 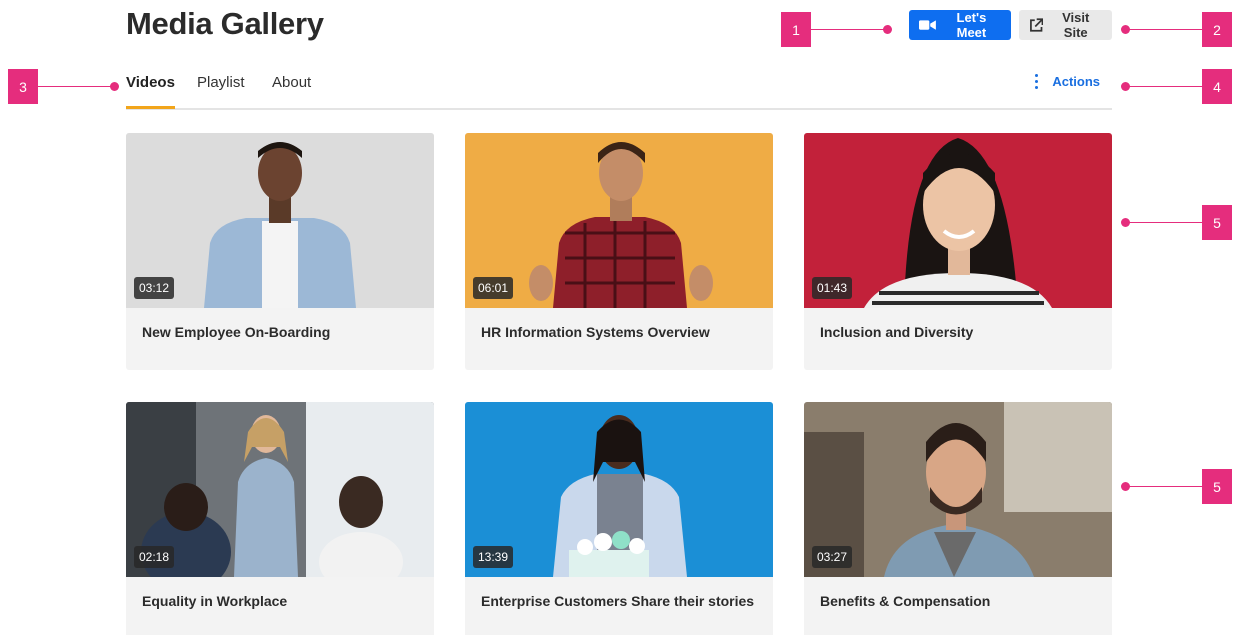 I want to click on video-card: 03:12 New Employee On-Boarding, so click(x=280, y=251).